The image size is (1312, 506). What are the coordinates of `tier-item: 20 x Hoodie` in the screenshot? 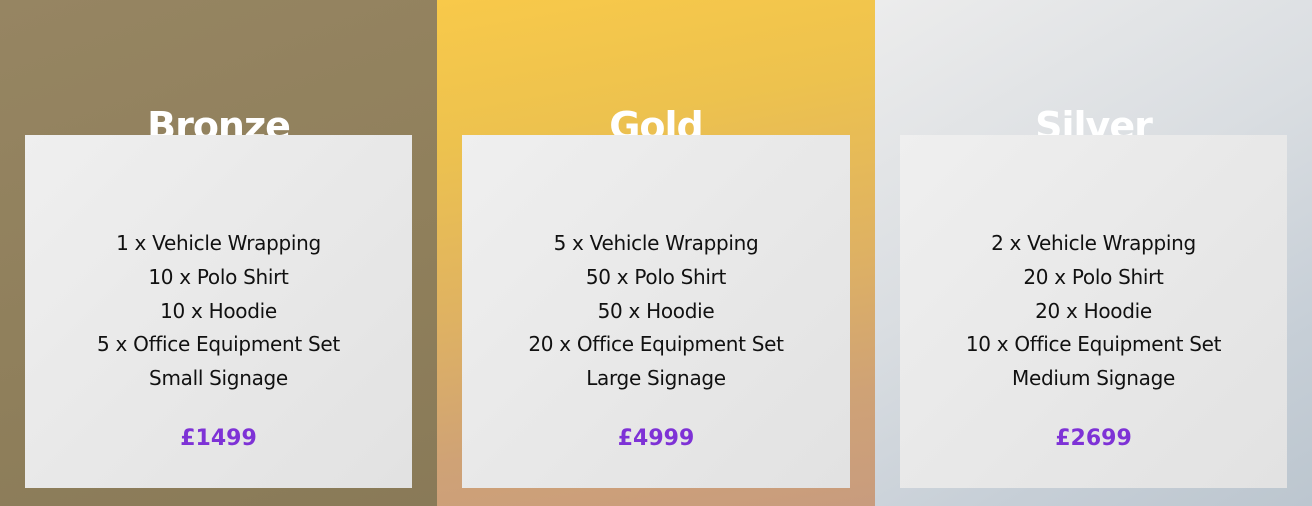 It's located at (1093, 310).